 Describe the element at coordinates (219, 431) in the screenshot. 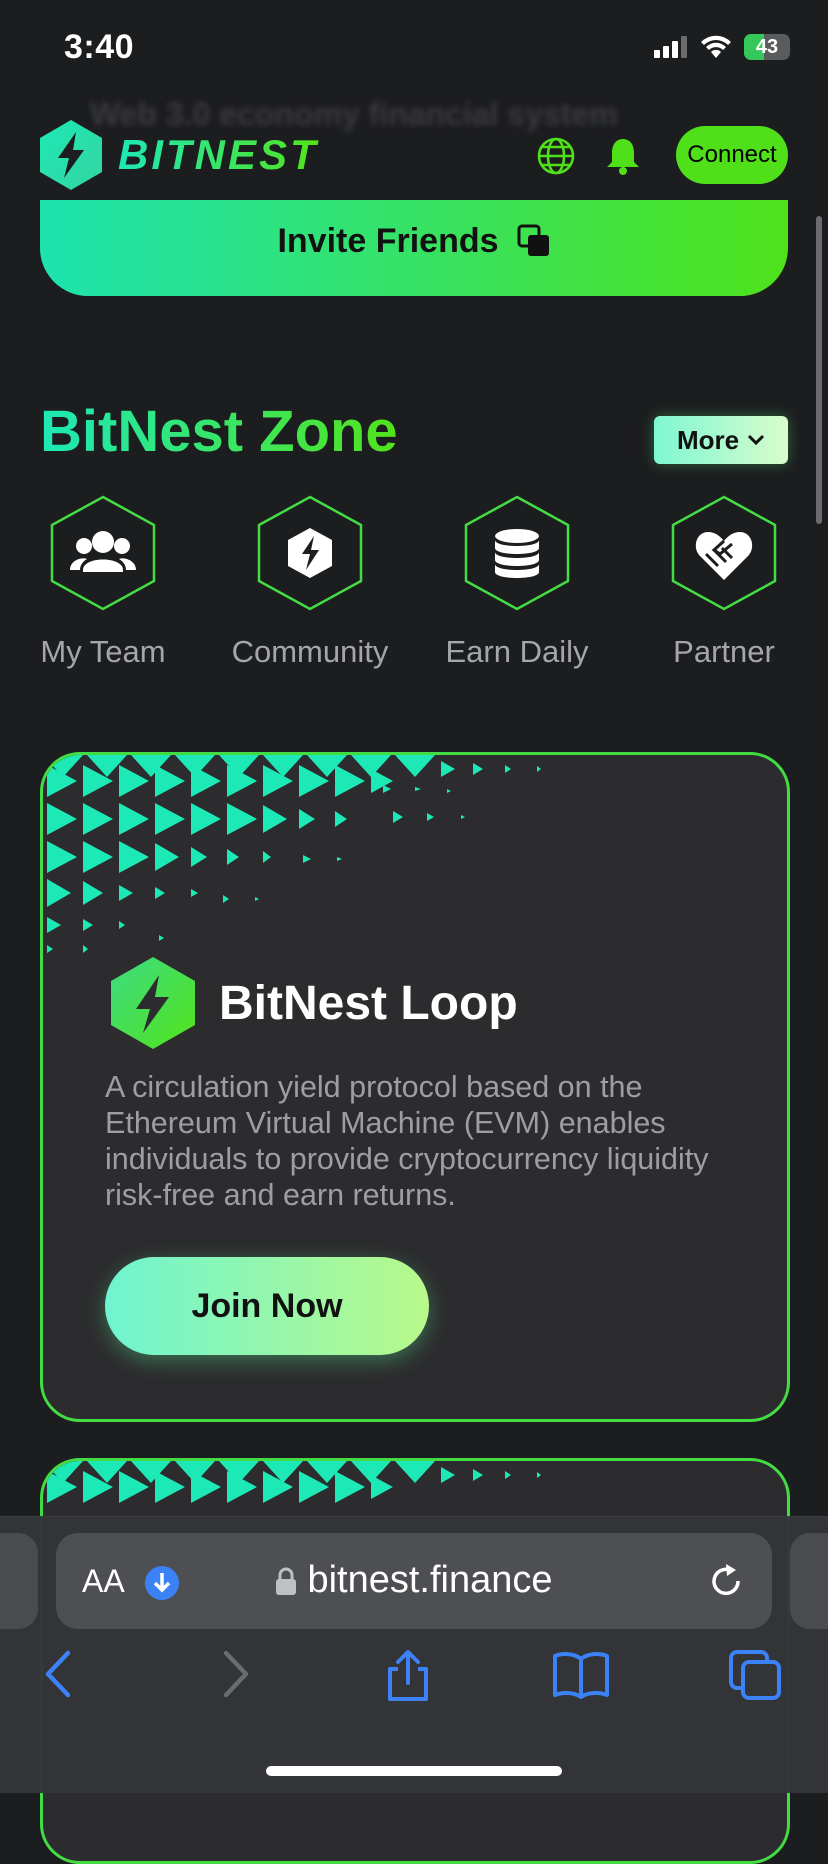

I see `zone-title: BitNest Zone` at that location.